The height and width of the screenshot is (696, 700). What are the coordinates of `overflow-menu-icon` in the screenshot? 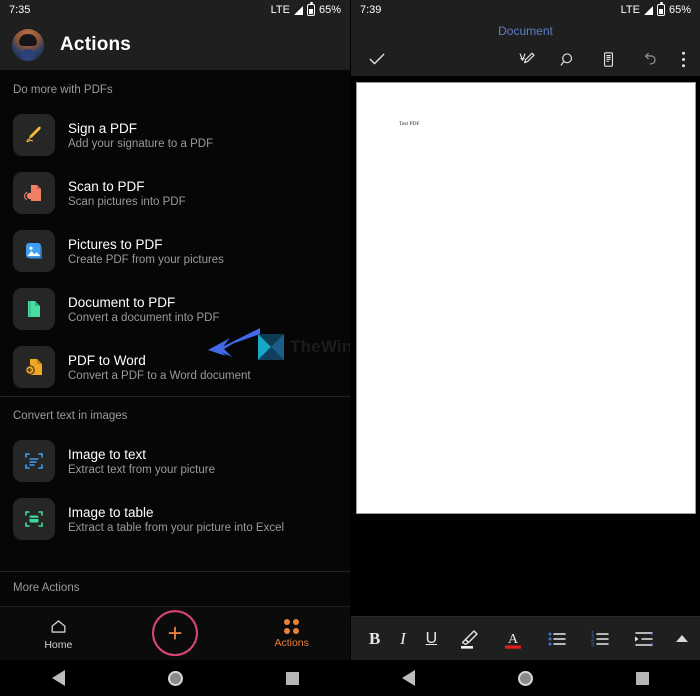 It's located at (683, 59).